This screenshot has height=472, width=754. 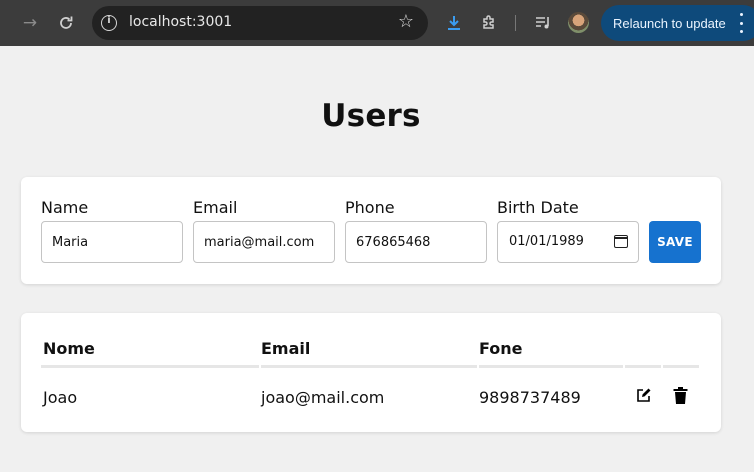 I want to click on name-label: Name, so click(x=65, y=207).